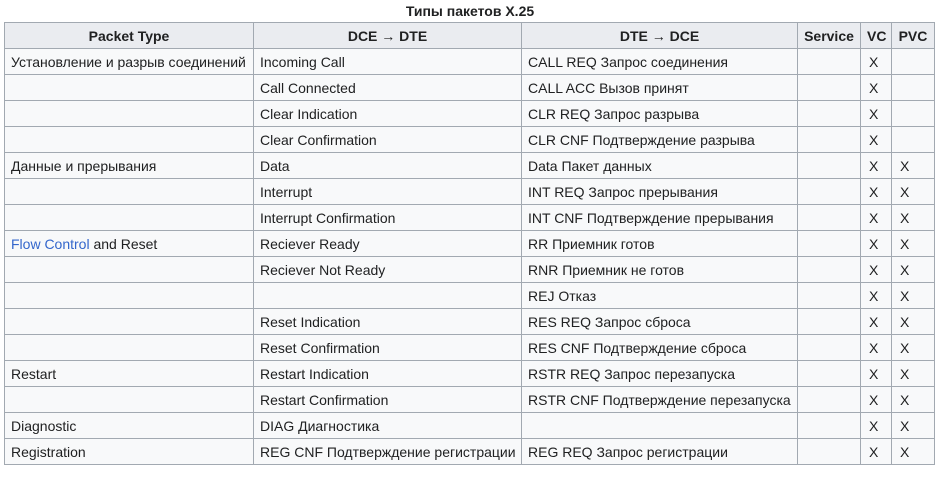  Describe the element at coordinates (659, 113) in the screenshot. I see `cell-dte-dce: CLR REQ Запрос разрыва` at that location.